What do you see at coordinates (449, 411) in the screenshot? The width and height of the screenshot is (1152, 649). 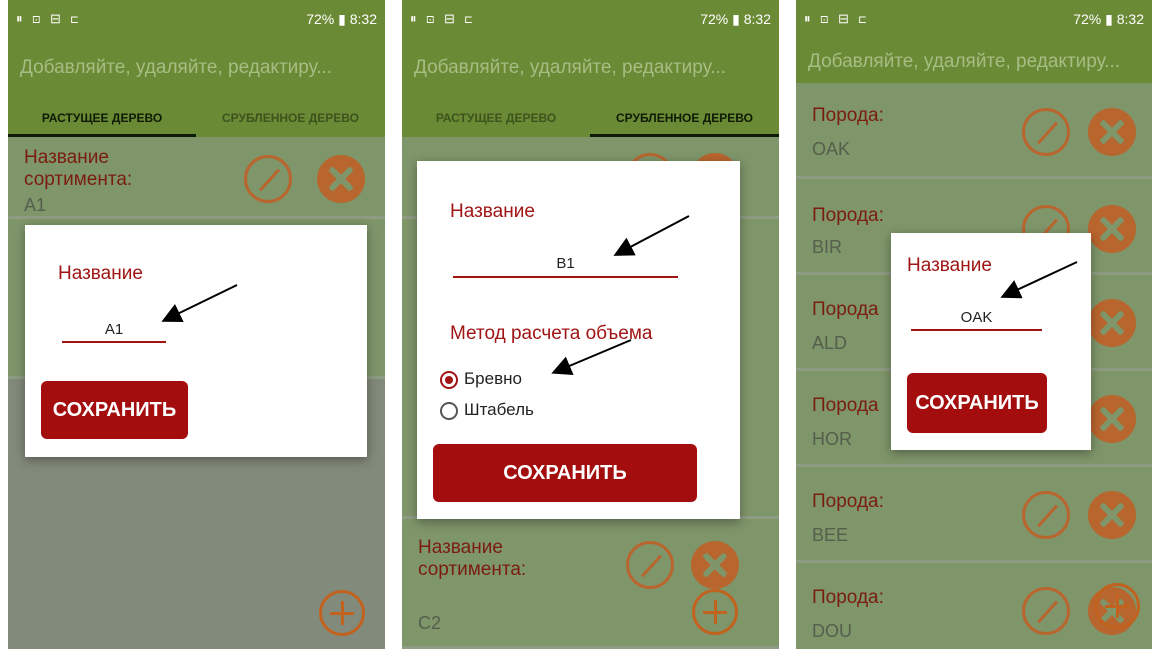 I see `radio-unchecked-icon` at bounding box center [449, 411].